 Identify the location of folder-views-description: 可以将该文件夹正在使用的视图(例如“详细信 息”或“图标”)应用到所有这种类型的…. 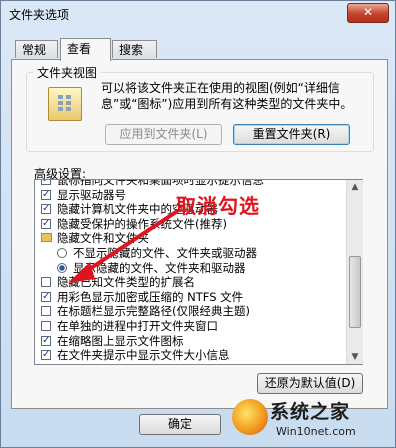
(236, 96).